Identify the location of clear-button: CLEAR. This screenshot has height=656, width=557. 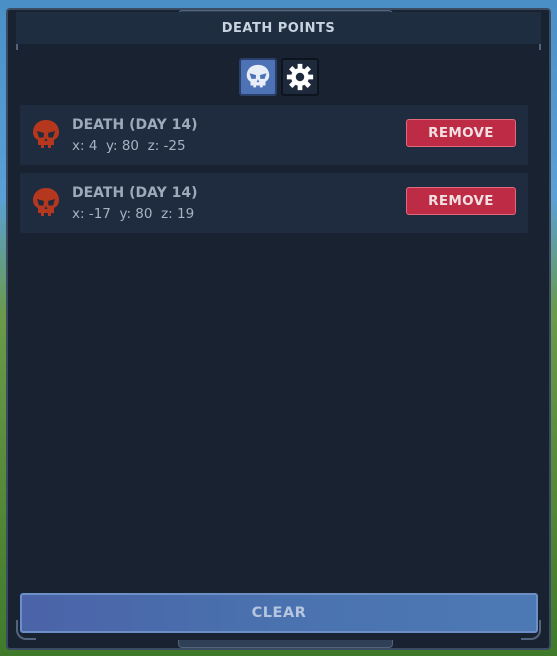
(279, 613).